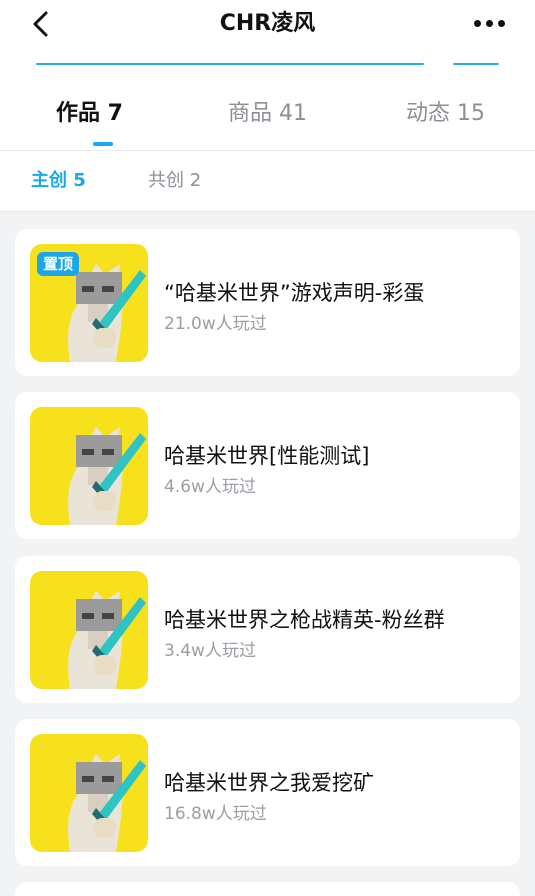  Describe the element at coordinates (89, 114) in the screenshot. I see `tab-works: 作品 7` at that location.